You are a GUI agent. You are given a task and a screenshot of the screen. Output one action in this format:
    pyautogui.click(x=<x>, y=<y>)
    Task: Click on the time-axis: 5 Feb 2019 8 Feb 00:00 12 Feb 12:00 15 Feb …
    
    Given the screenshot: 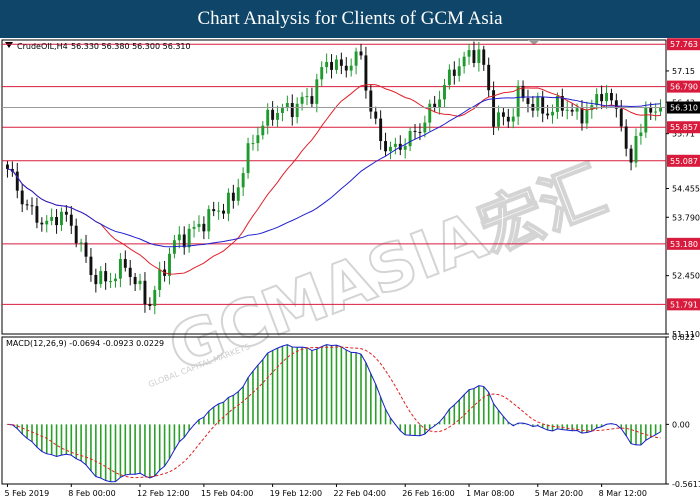 What is the action you would take?
    pyautogui.click(x=325, y=491)
    